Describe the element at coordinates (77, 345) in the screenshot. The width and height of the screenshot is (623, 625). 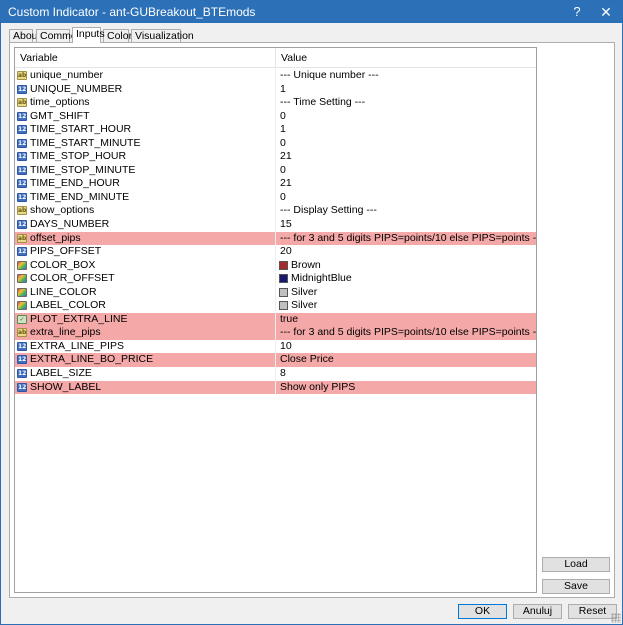
I see `variable-name: EXTRA_LINE_PIPS` at that location.